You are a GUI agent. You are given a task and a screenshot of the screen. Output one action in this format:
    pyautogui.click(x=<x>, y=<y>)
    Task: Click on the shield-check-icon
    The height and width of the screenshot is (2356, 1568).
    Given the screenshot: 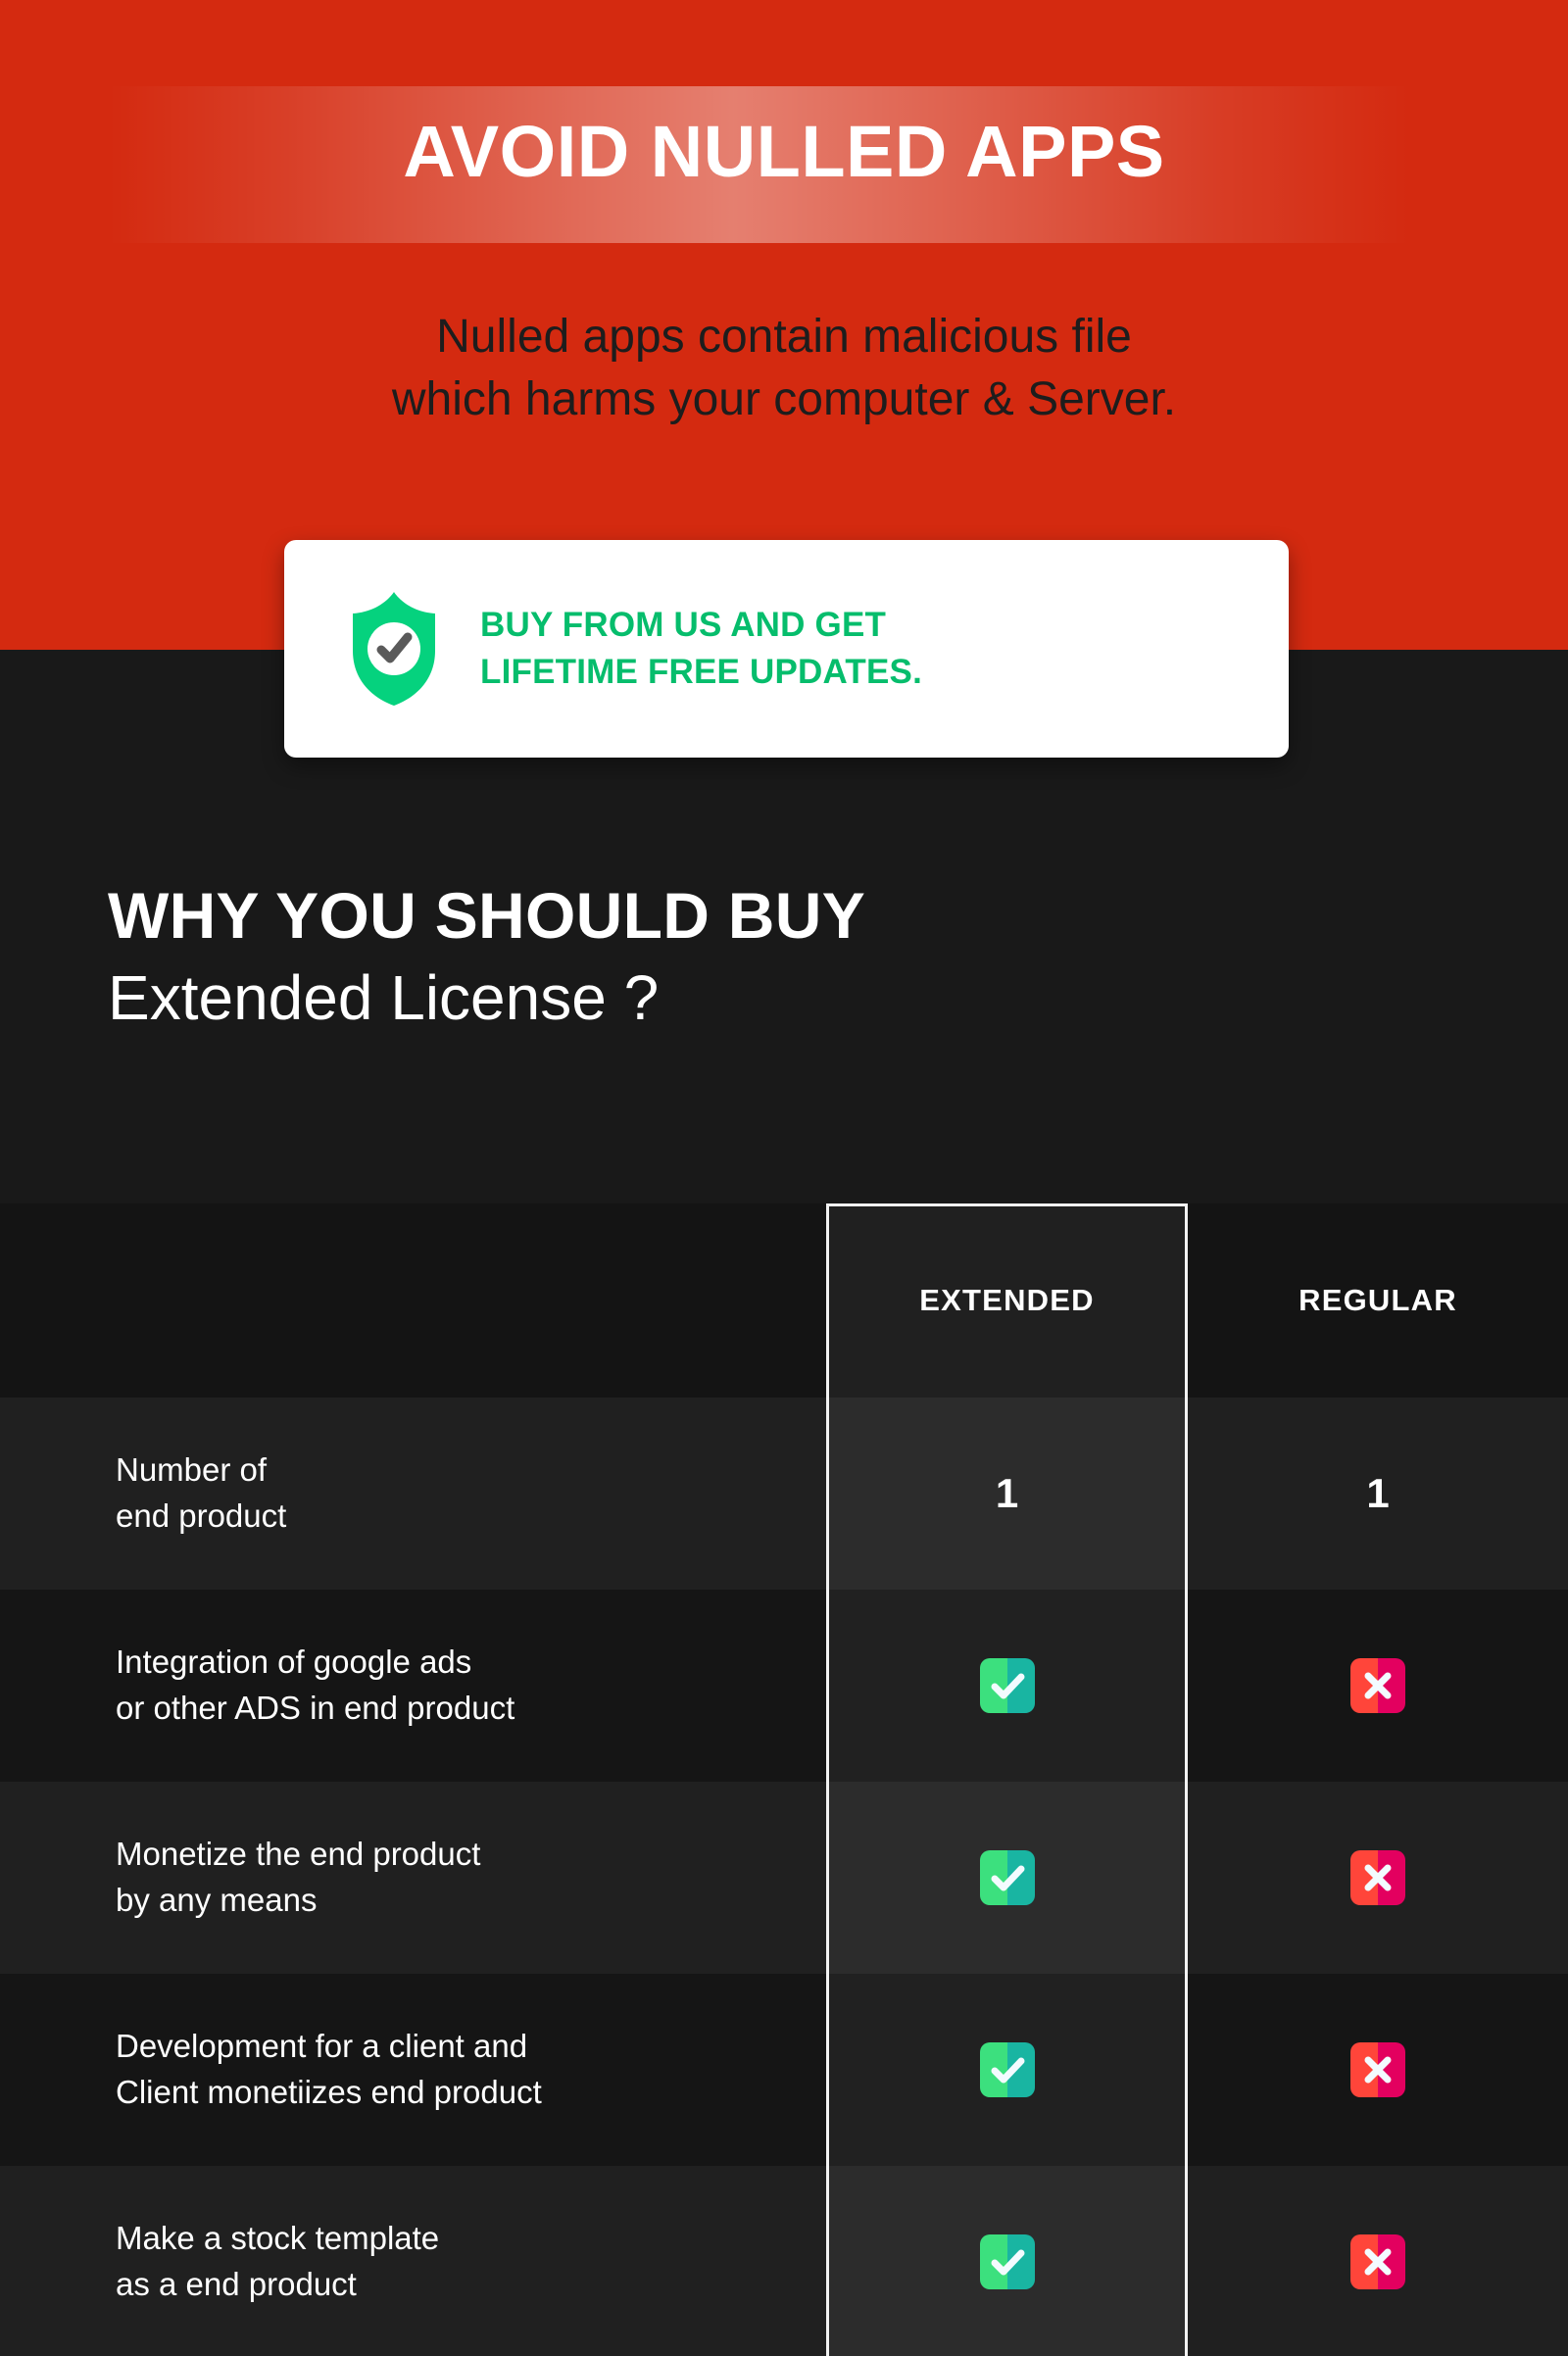 What is the action you would take?
    pyautogui.click(x=394, y=649)
    